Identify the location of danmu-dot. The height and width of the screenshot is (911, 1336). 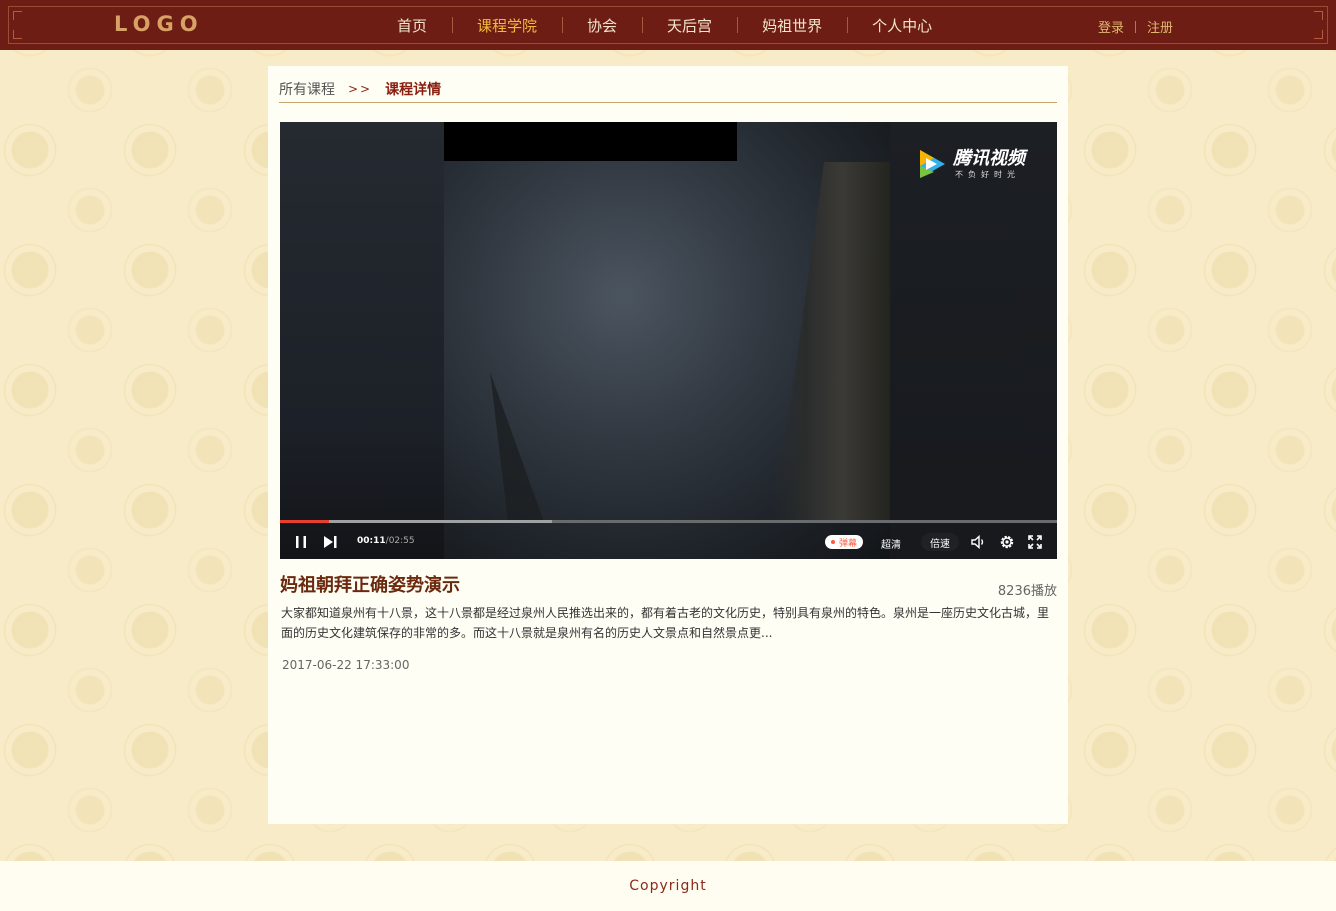
(833, 542).